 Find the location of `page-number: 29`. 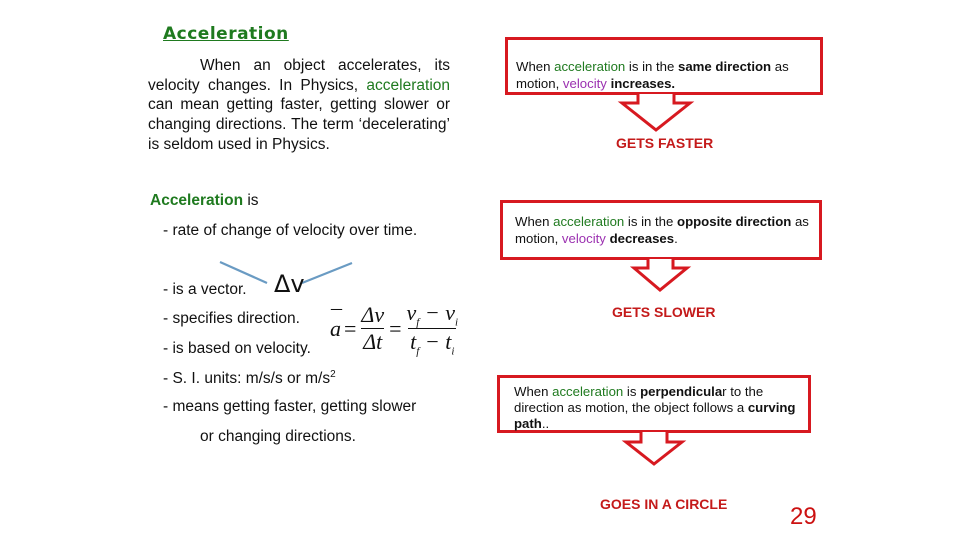

page-number: 29 is located at coordinates (803, 516).